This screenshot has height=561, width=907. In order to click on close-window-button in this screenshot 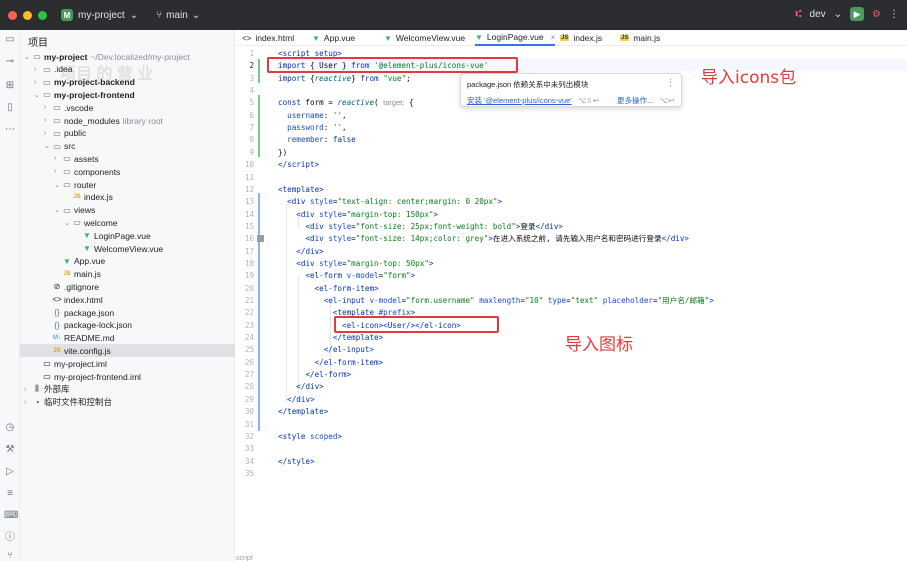, I will do `click(12, 15)`.